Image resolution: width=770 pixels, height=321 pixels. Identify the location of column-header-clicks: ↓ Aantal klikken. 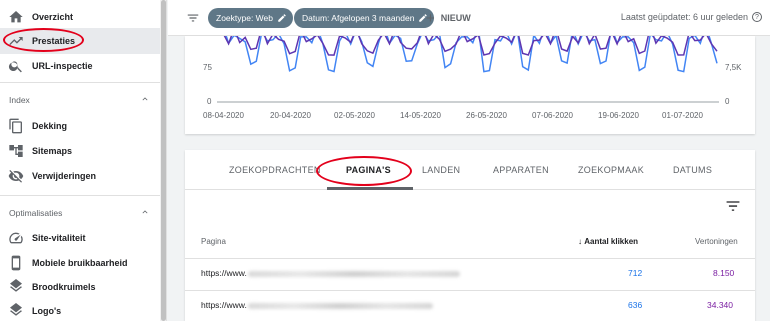
(608, 241).